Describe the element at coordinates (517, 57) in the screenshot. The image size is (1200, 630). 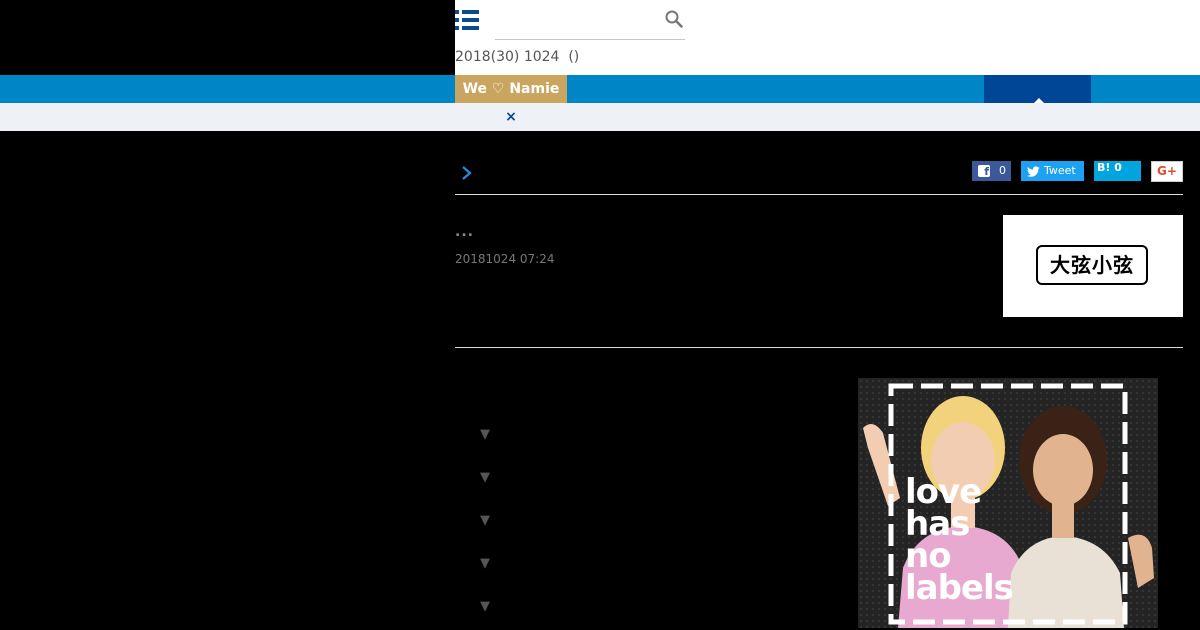
I see `edition-date: 2018(30) 1024 ()` at that location.